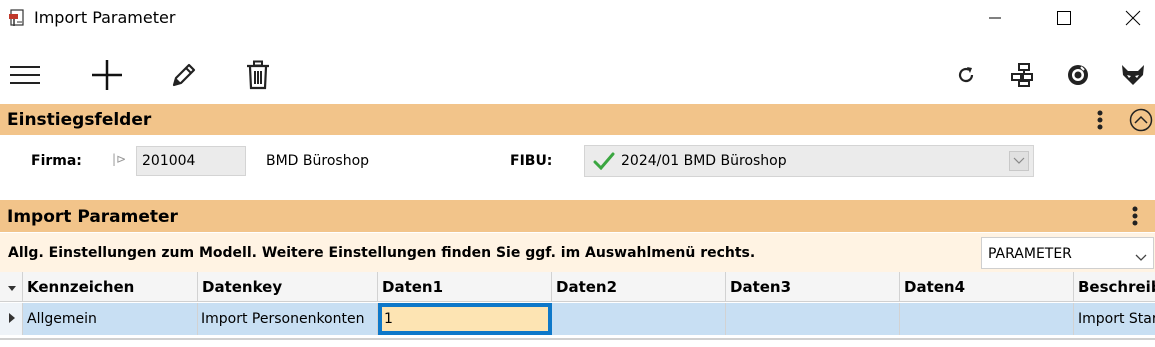 This screenshot has width=1155, height=347. I want to click on column-header-daten1: Daten1, so click(465, 286).